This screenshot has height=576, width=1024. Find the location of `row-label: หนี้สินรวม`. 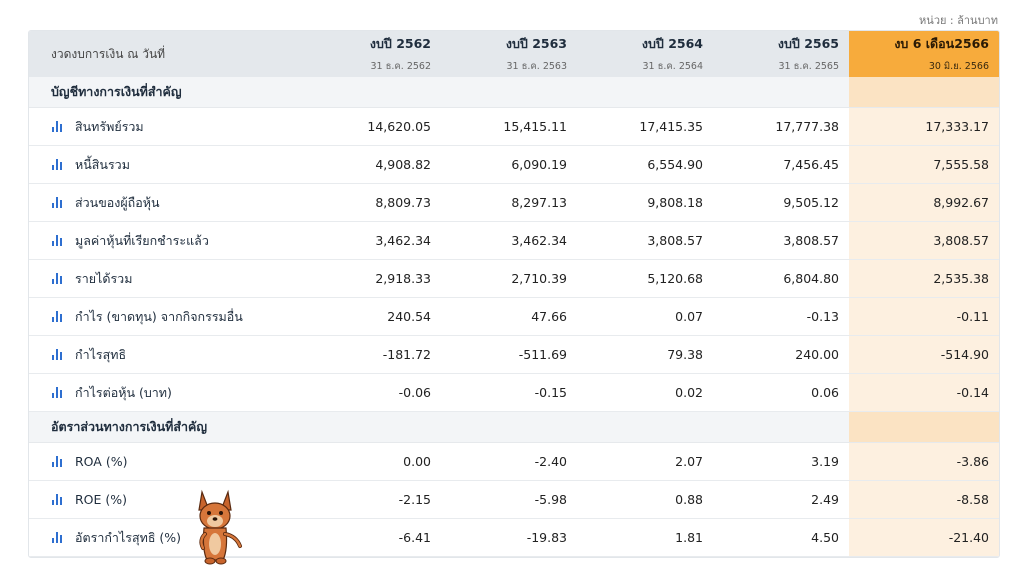

row-label: หนี้สินรวม is located at coordinates (102, 164).